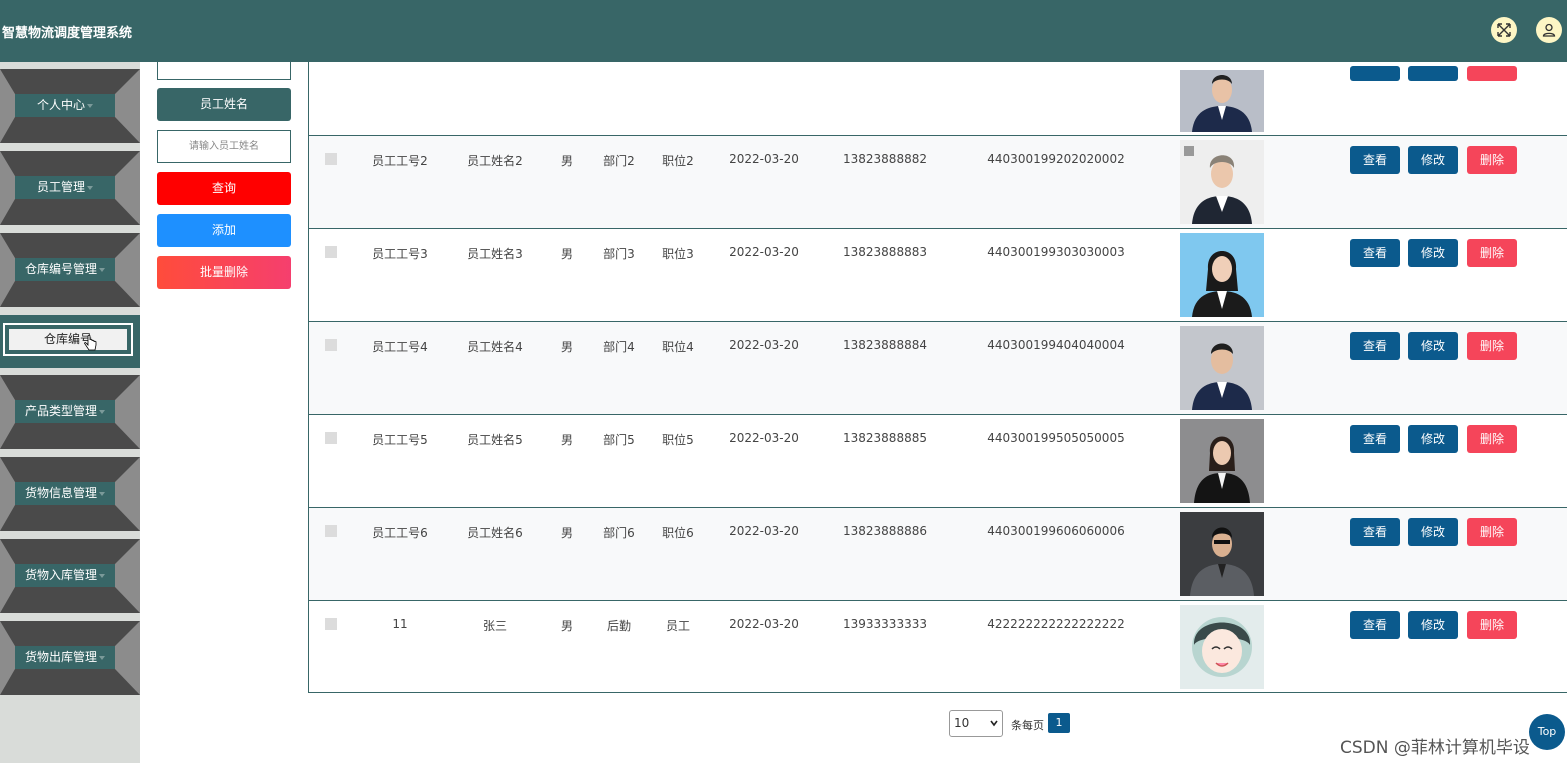 The width and height of the screenshot is (1567, 763). I want to click on sidebar-item-goods-outbound: 货物出库管理, so click(70, 658).